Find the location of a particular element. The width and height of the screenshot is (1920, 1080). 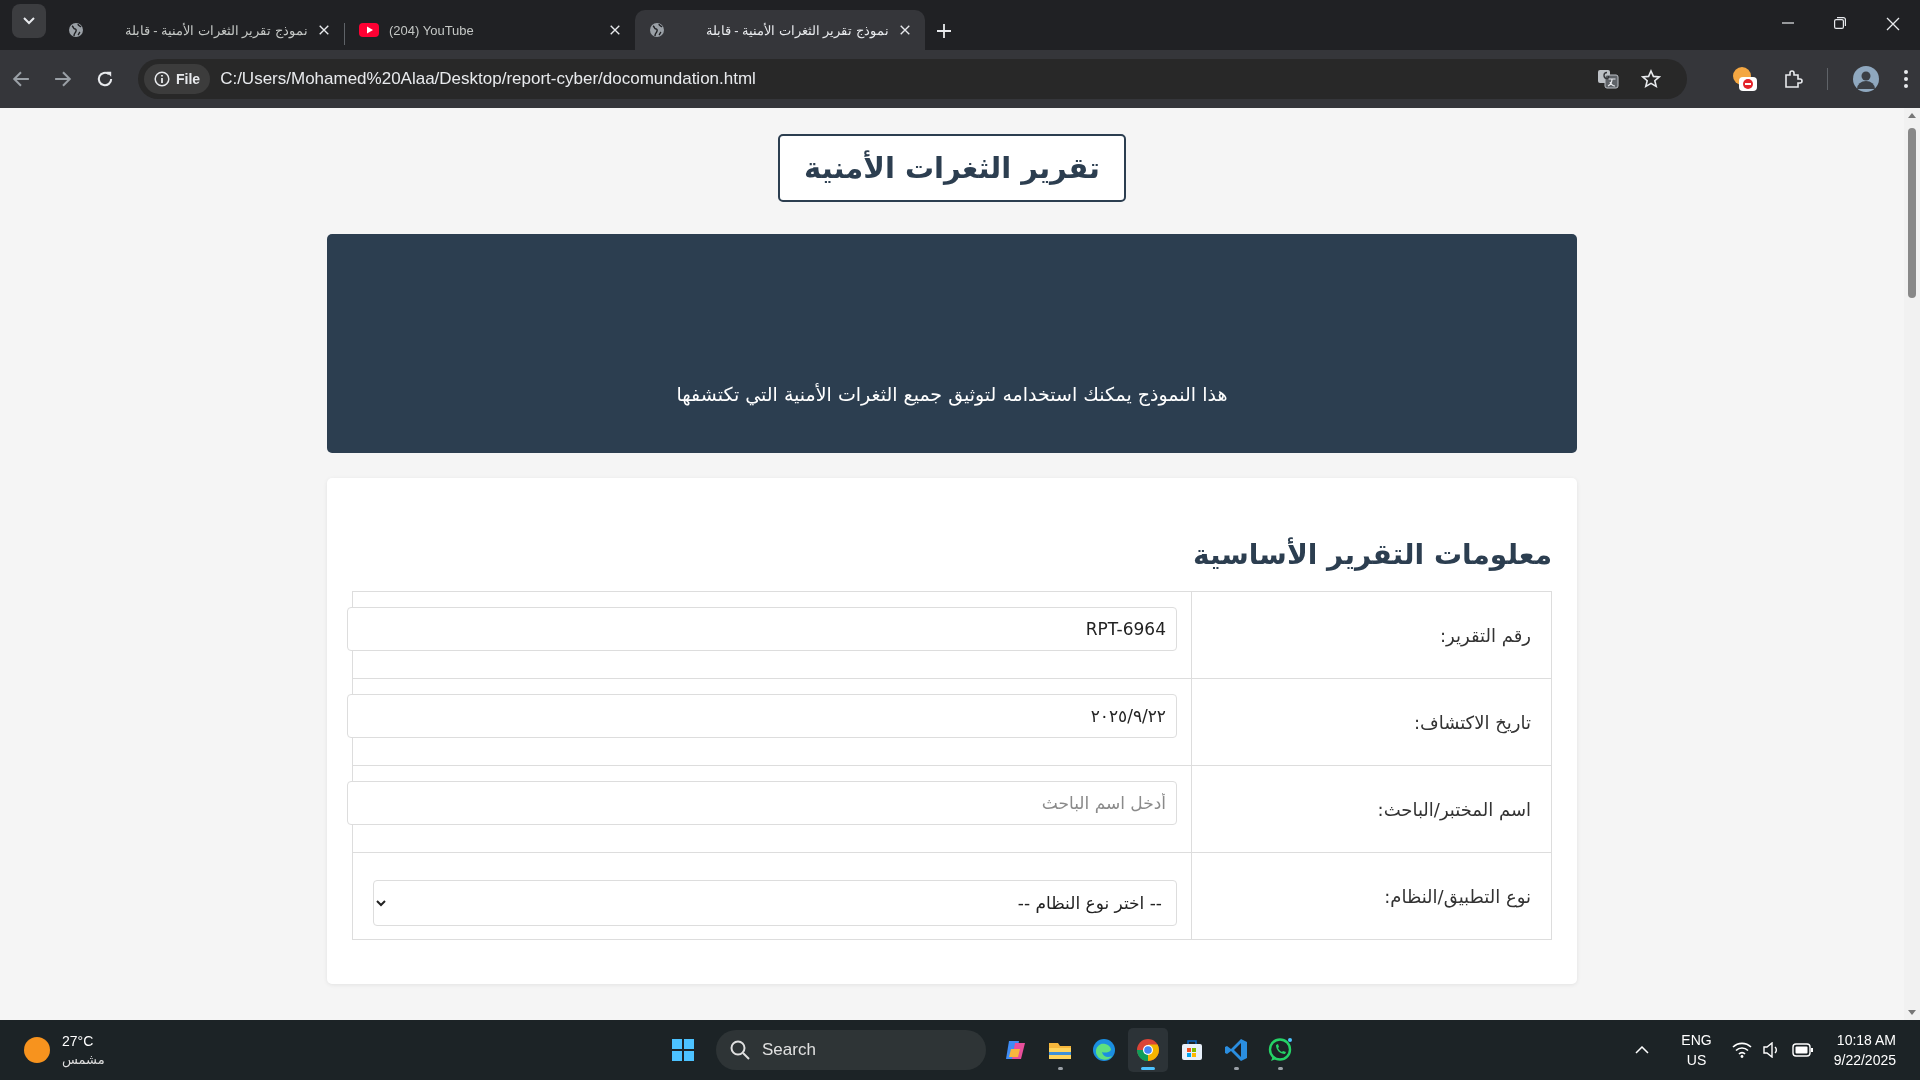

reload-icon is located at coordinates (105, 79).